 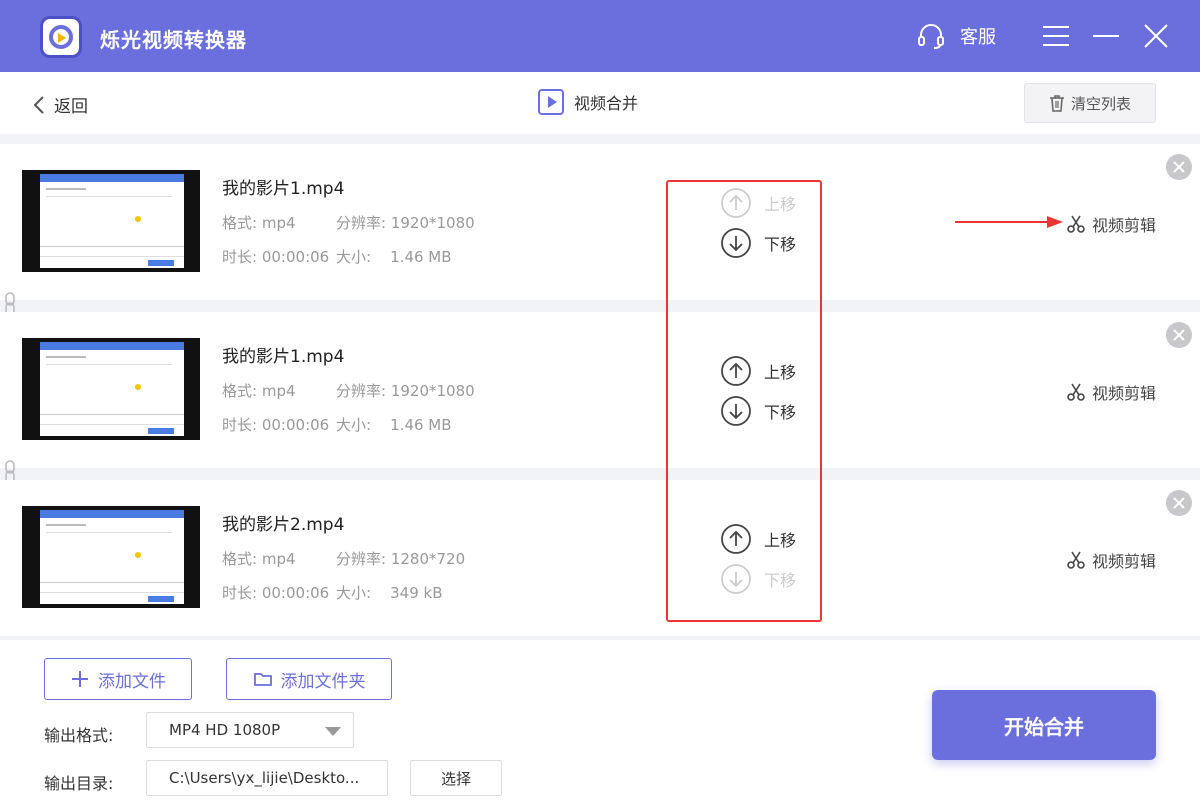 I want to click on video-merge-icon, so click(x=551, y=102).